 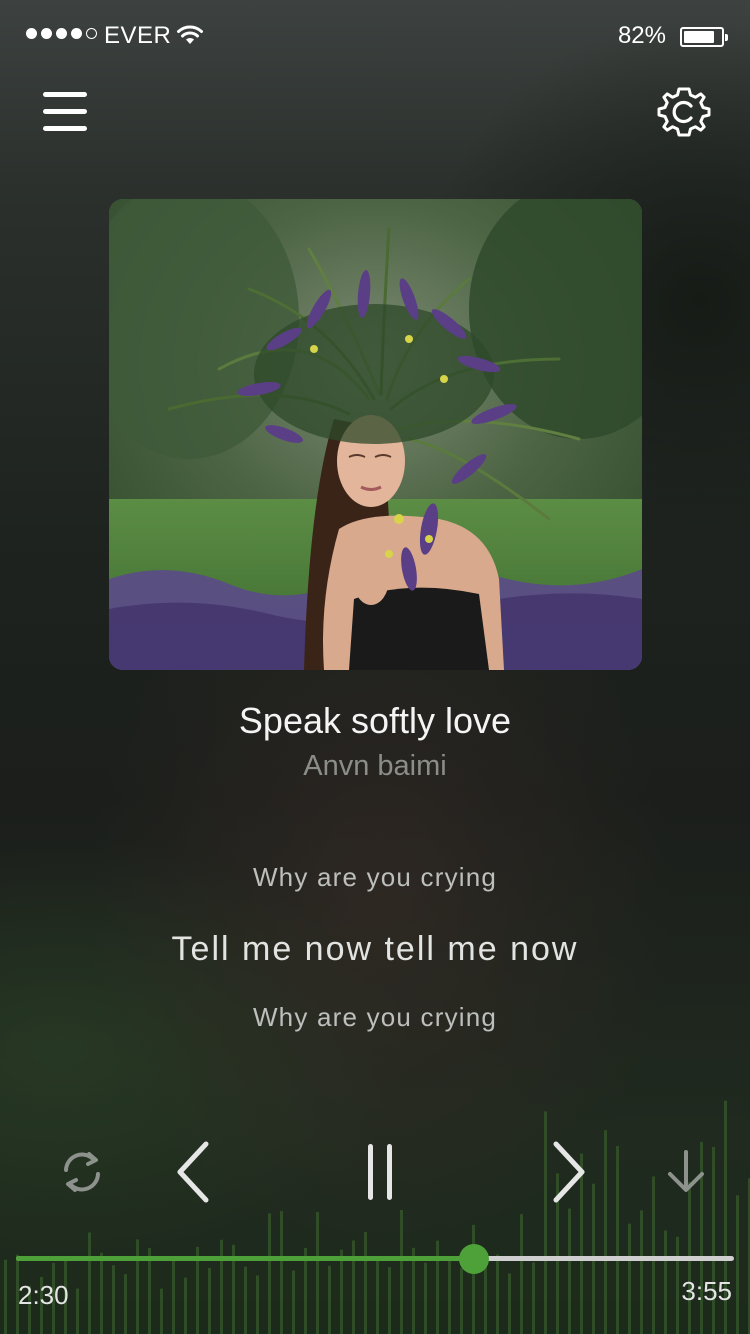 What do you see at coordinates (641, 35) in the screenshot?
I see `battery-percentage: 82%` at bounding box center [641, 35].